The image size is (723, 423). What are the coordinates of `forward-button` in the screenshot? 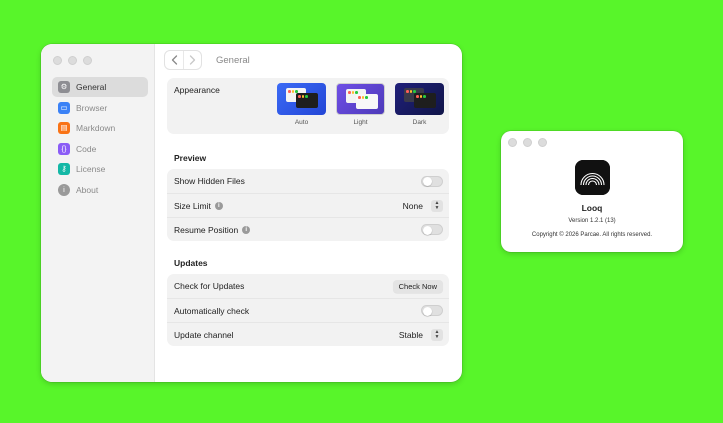 It's located at (192, 60).